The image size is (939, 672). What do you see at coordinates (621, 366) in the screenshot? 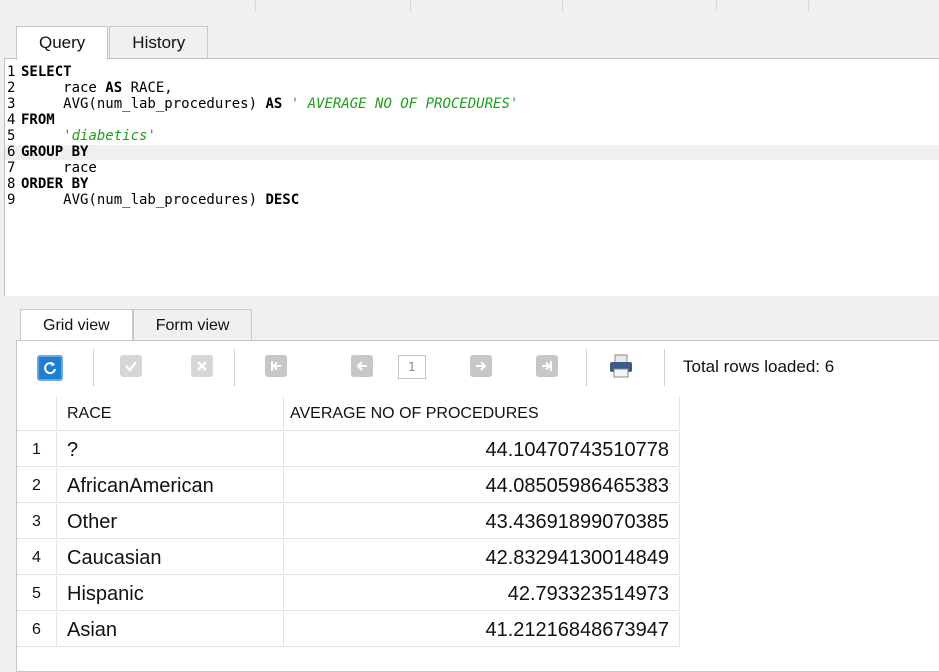
I see `print-icon` at bounding box center [621, 366].